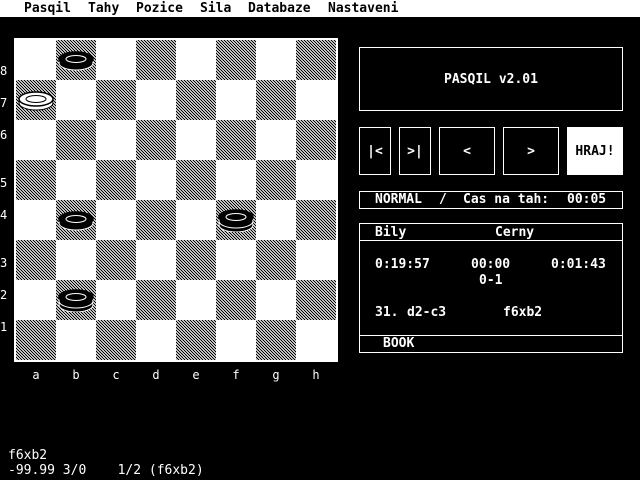  Describe the element at coordinates (116, 220) in the screenshot. I see `square-c4` at that location.